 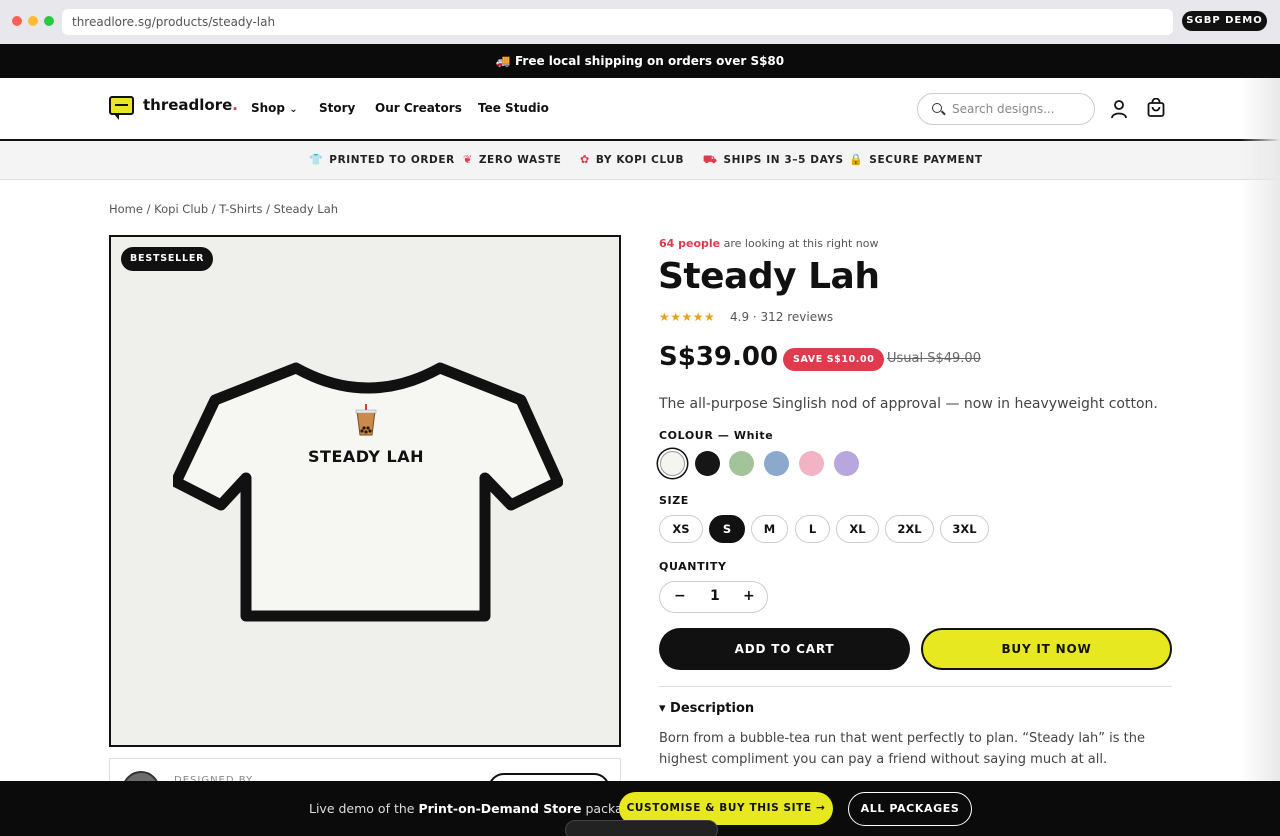 What do you see at coordinates (834, 359) in the screenshot?
I see `save-badge: SAVE S$10.00` at bounding box center [834, 359].